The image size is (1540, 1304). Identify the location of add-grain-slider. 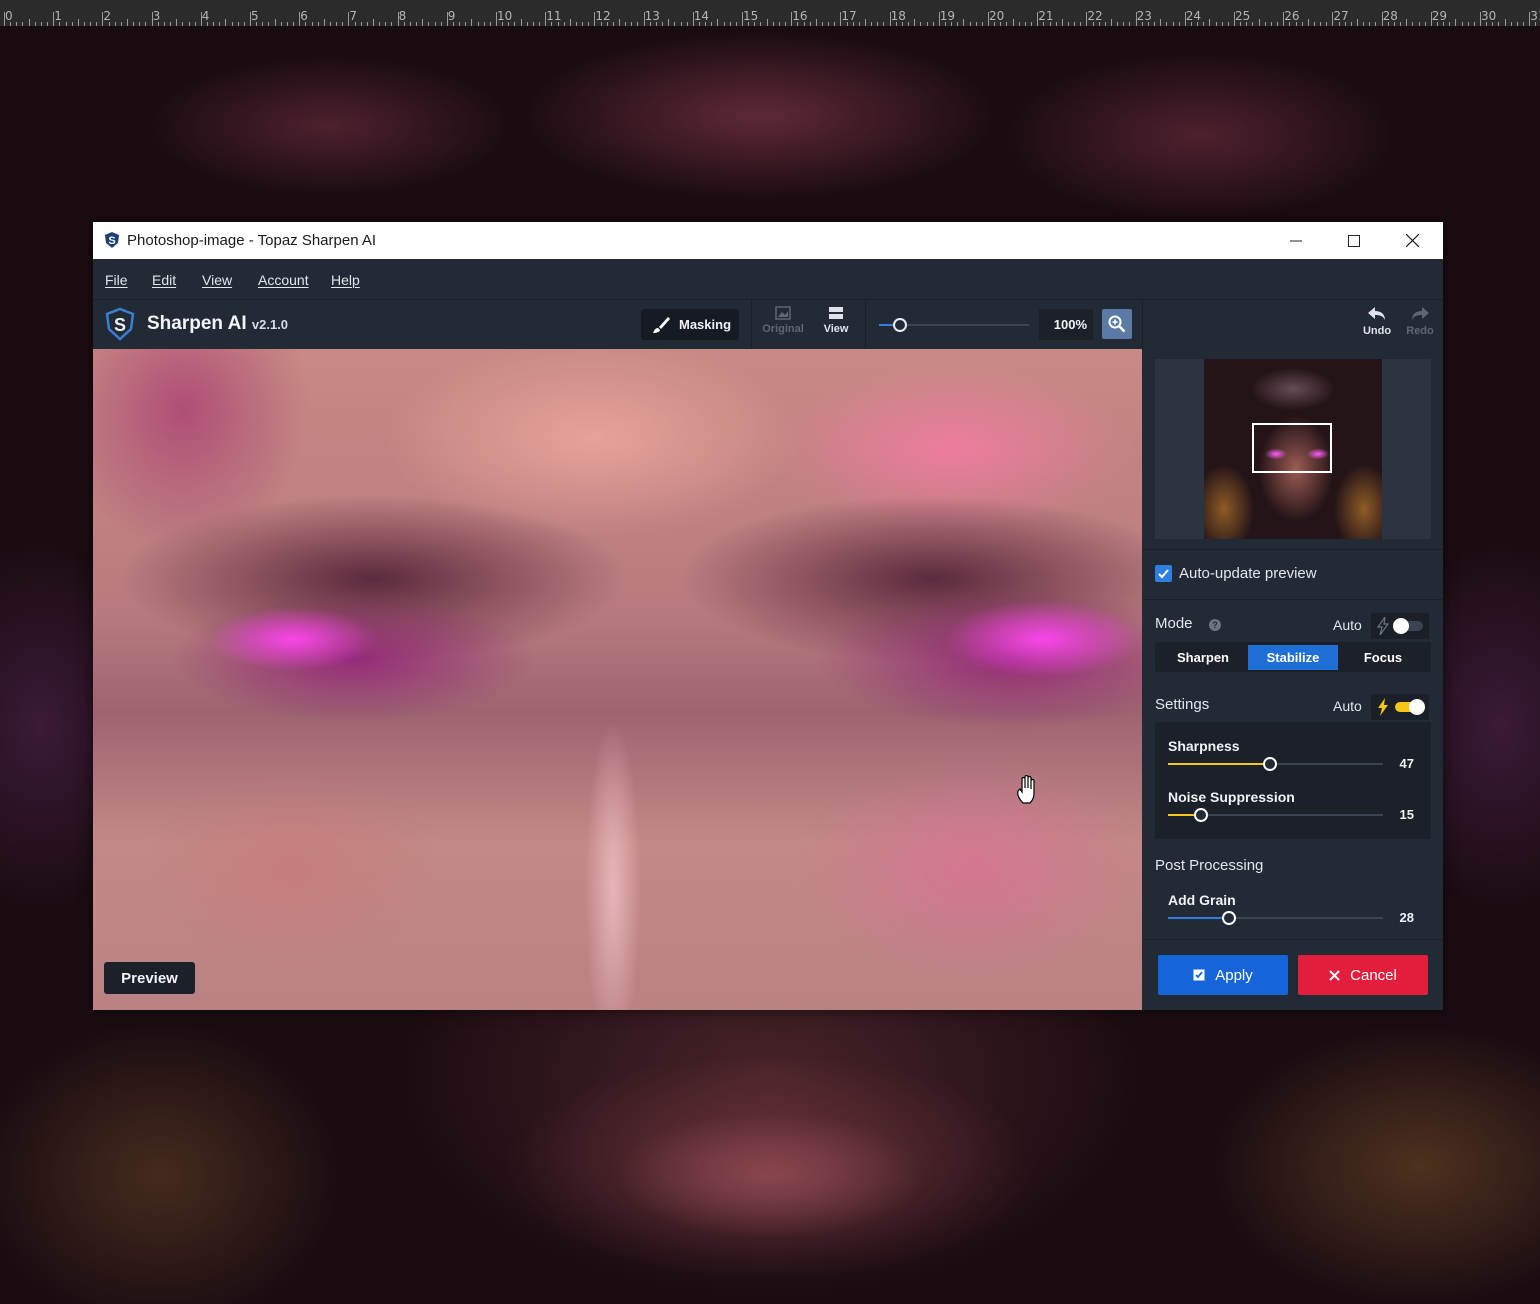
(1275, 918).